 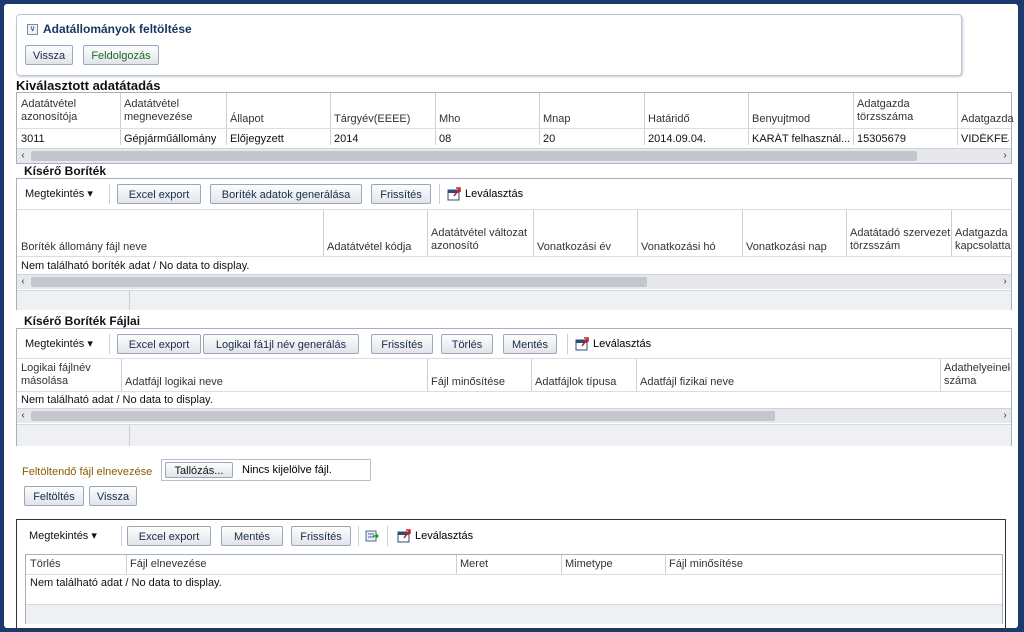 I want to click on upload-panel-title: Adatállományok feltöltése, so click(x=117, y=29).